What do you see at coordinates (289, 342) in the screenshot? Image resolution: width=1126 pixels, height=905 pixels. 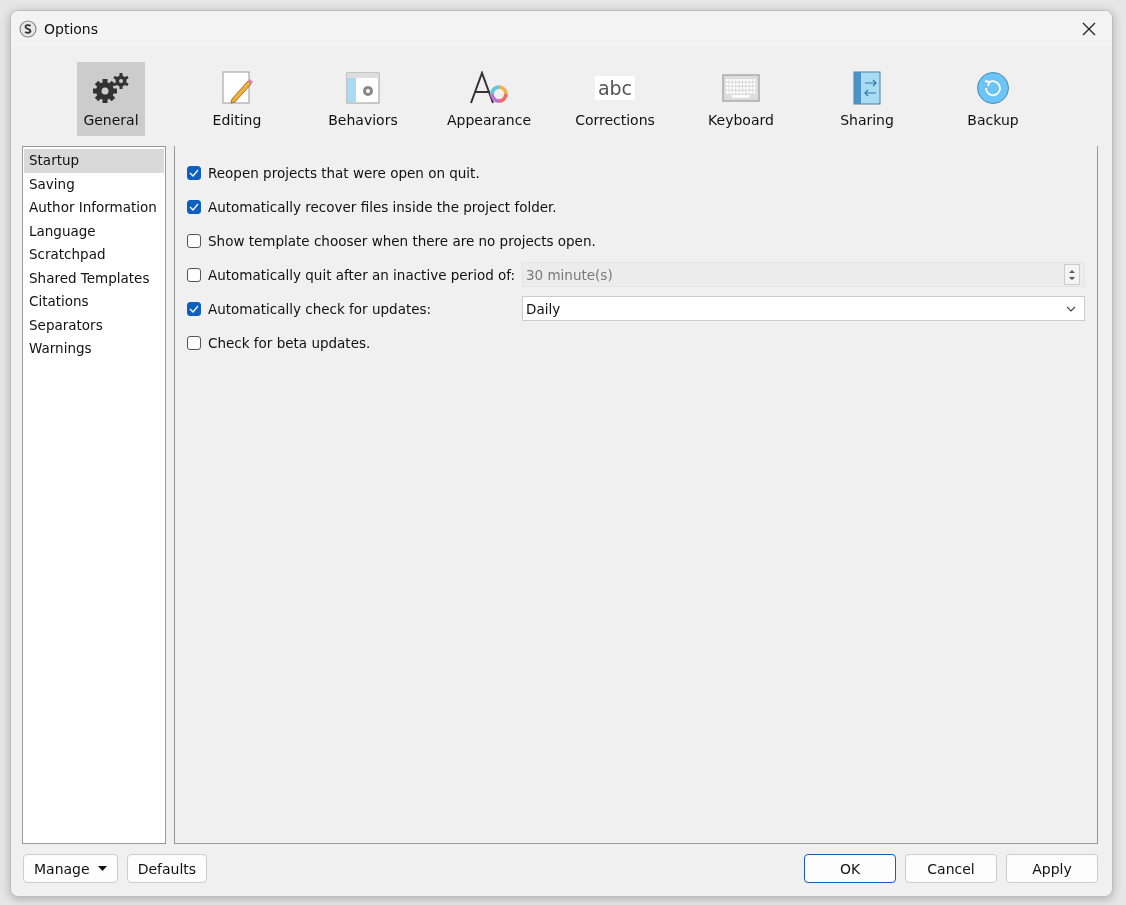 I see `option-label: Check for beta updates.` at bounding box center [289, 342].